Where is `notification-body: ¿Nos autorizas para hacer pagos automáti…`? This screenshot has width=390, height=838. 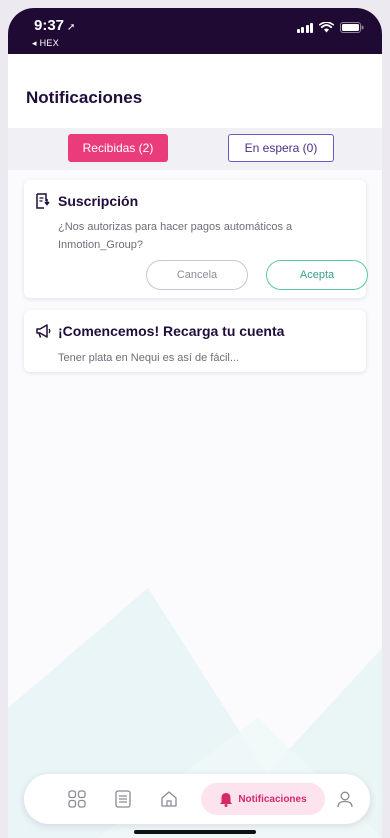
notification-body: ¿Nos autorizas para hacer pagos automáti… is located at coordinates (175, 236).